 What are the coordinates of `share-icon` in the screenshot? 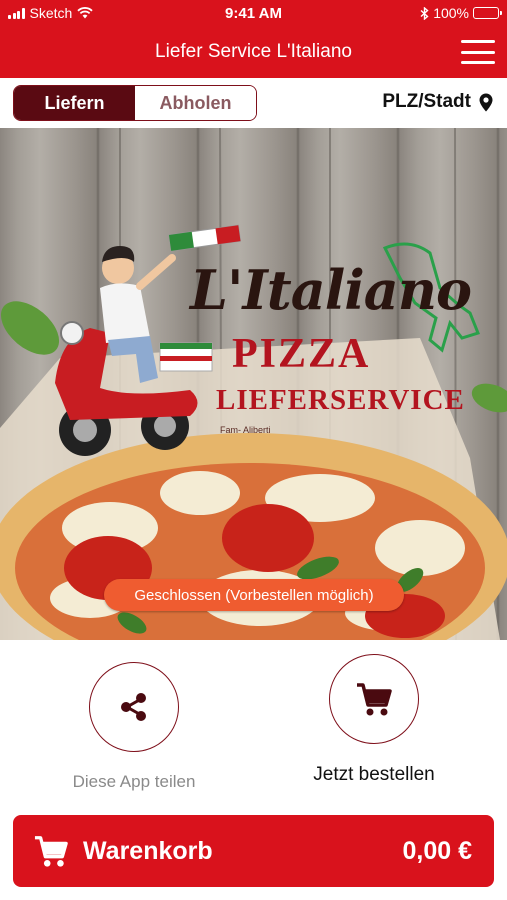 It's located at (133, 707).